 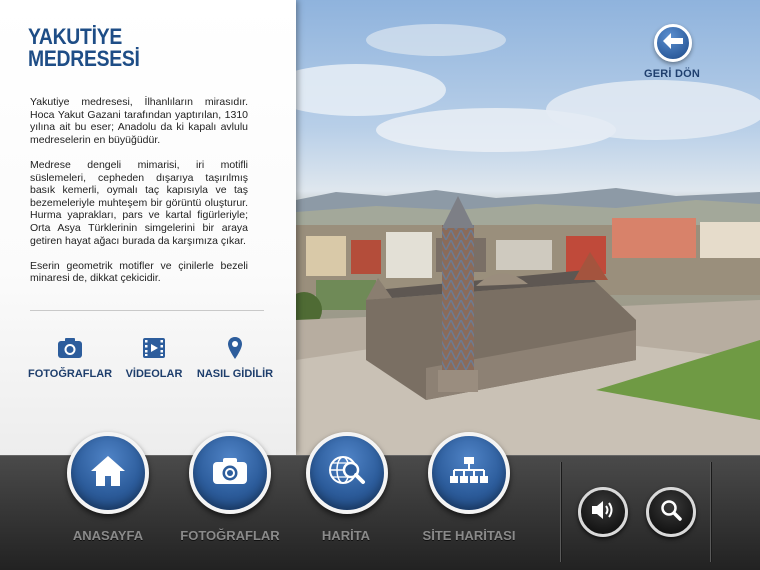 I want to click on page-title-line1: YAKUTİYE, so click(x=75, y=36).